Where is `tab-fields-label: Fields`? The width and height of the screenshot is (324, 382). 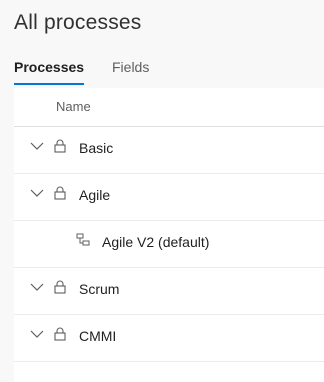
tab-fields-label: Fields is located at coordinates (131, 67).